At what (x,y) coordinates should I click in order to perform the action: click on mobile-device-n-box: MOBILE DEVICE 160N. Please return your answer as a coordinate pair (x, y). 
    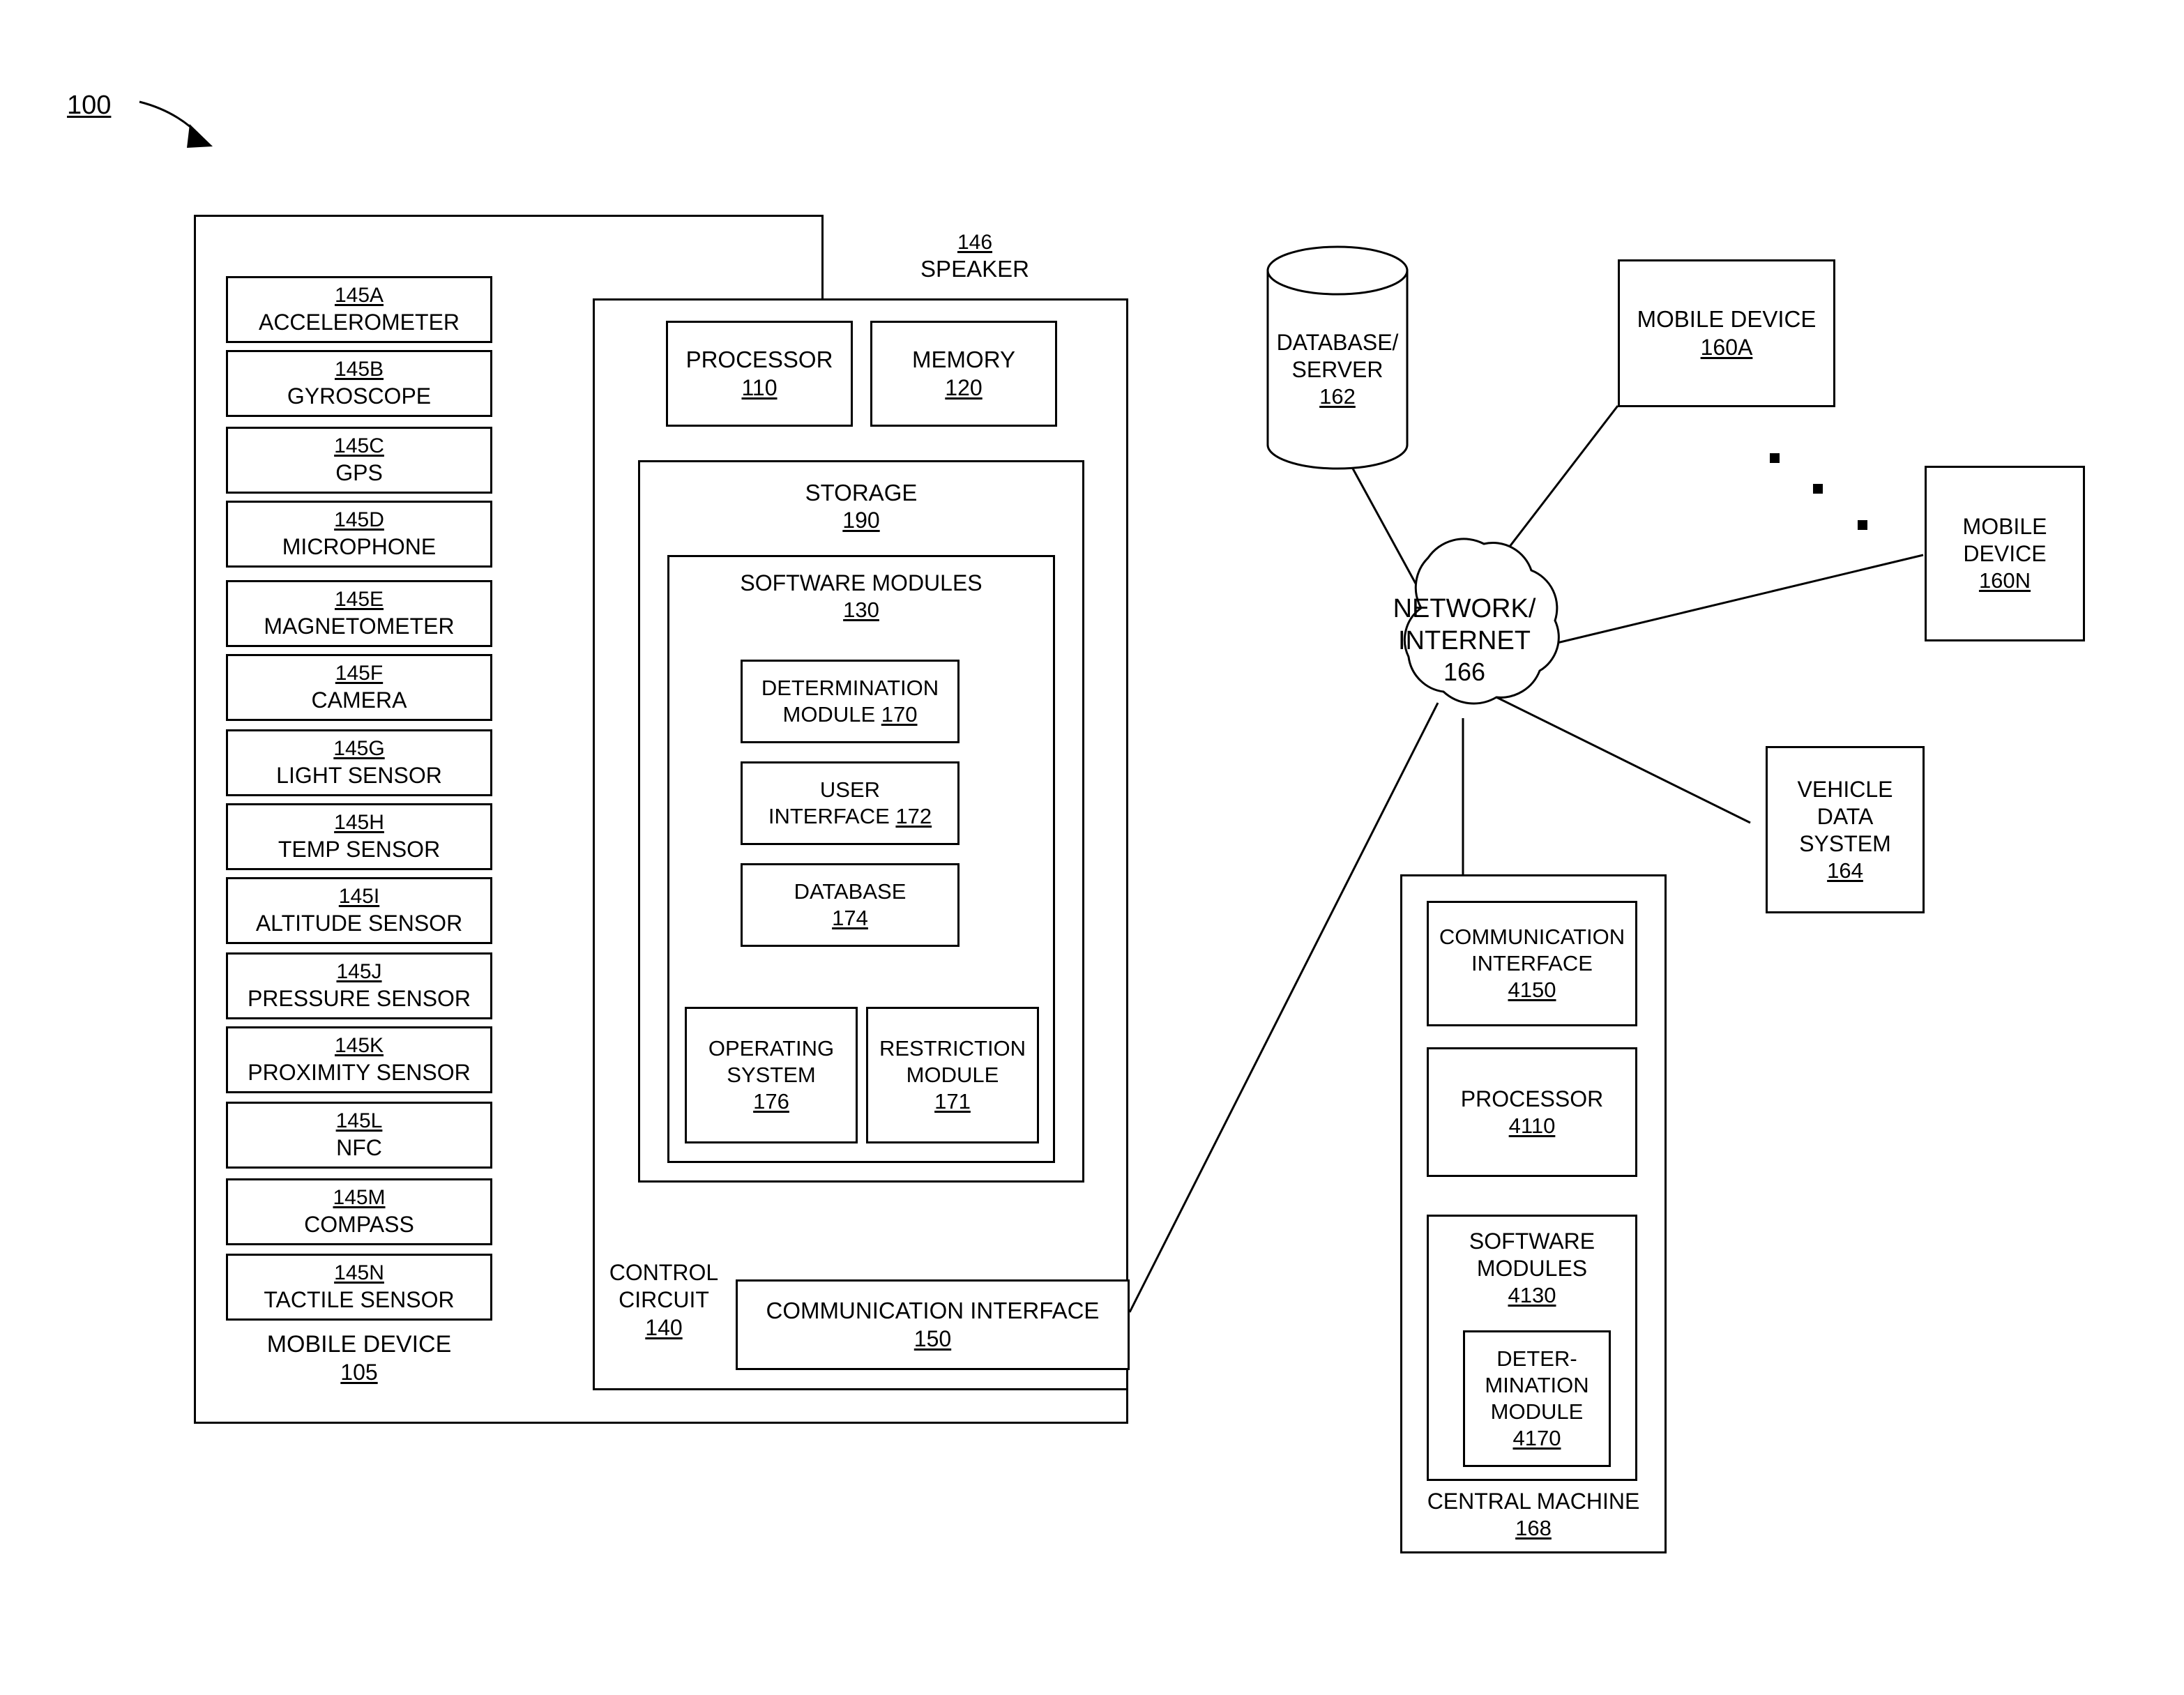
    Looking at the image, I should click on (2005, 553).